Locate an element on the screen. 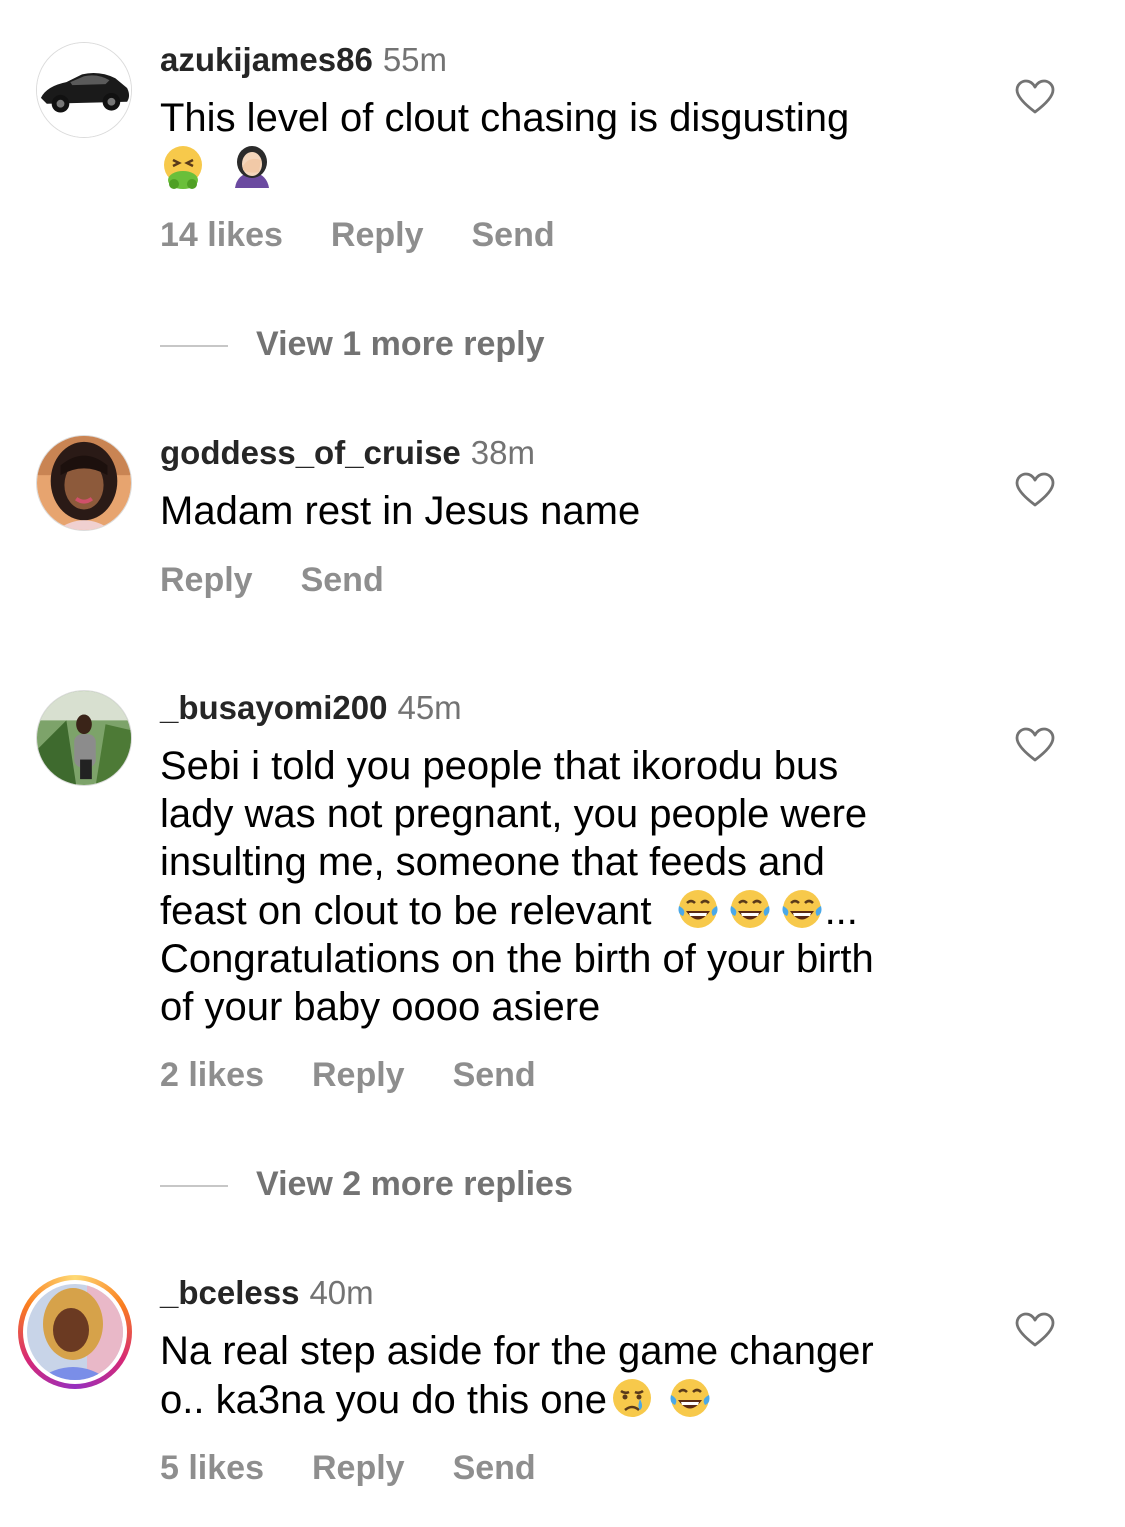  likes-count: 2 likes is located at coordinates (212, 1075).